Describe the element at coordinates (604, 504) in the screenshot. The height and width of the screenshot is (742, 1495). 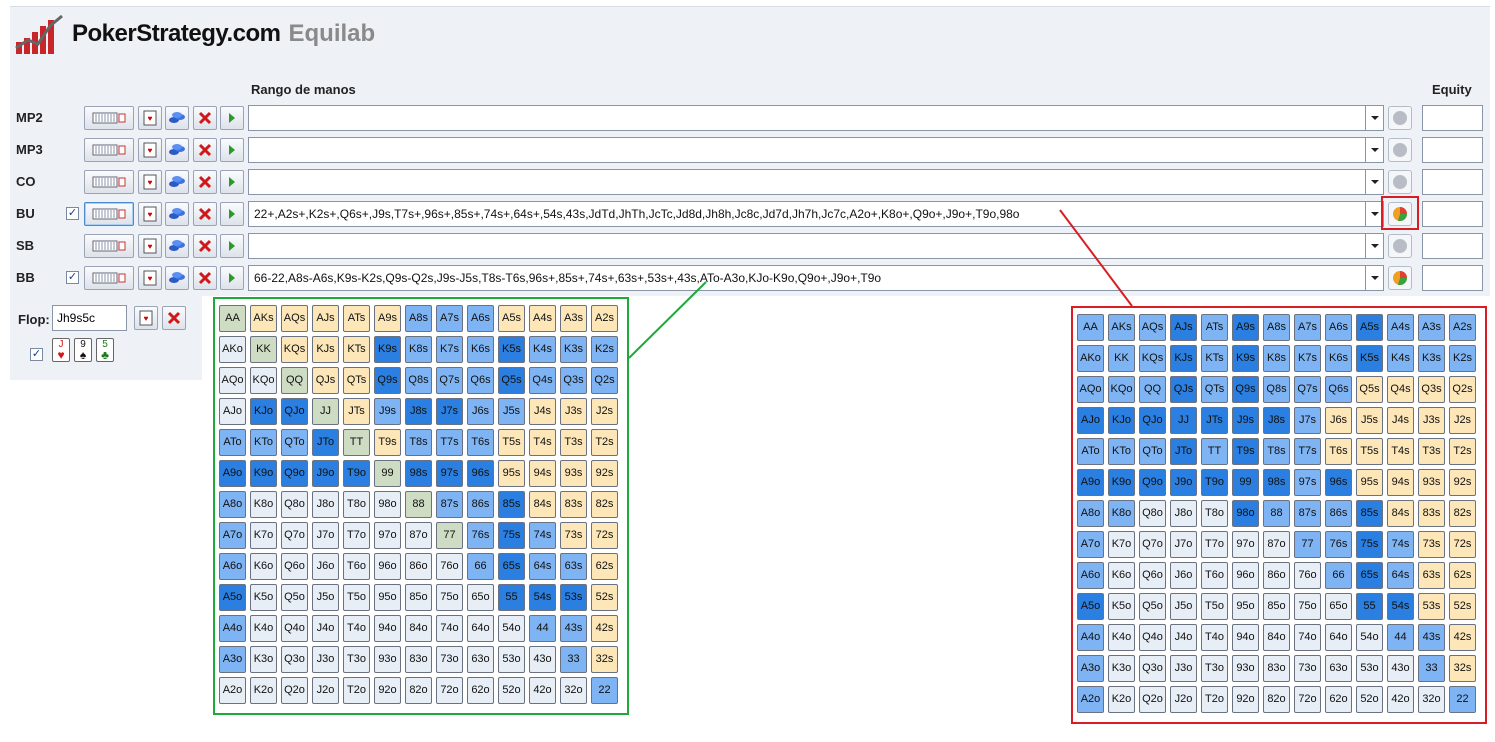
I see `bb-hand-cell: 82s` at that location.